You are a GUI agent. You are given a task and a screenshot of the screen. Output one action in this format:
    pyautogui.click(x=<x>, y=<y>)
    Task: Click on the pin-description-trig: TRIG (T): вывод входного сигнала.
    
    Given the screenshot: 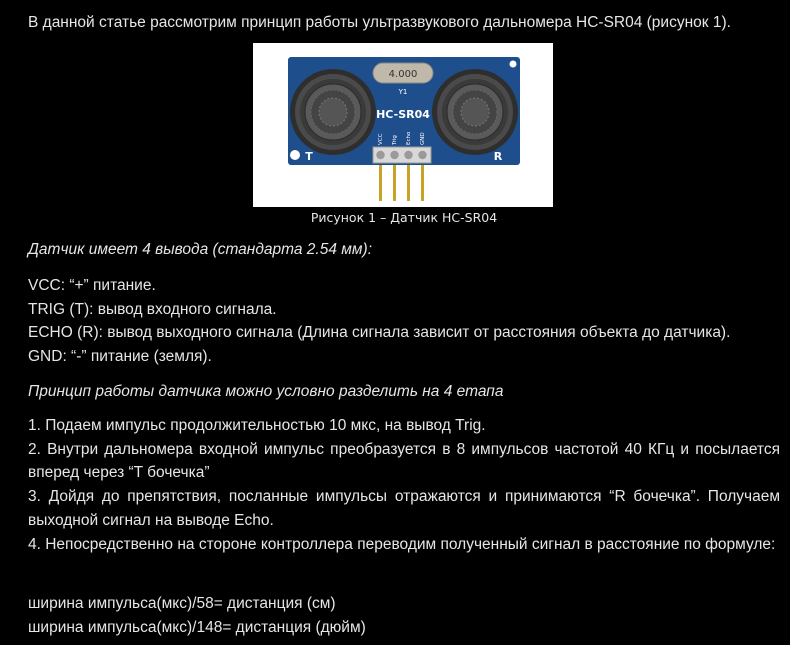 What is the action you would take?
    pyautogui.click(x=152, y=309)
    